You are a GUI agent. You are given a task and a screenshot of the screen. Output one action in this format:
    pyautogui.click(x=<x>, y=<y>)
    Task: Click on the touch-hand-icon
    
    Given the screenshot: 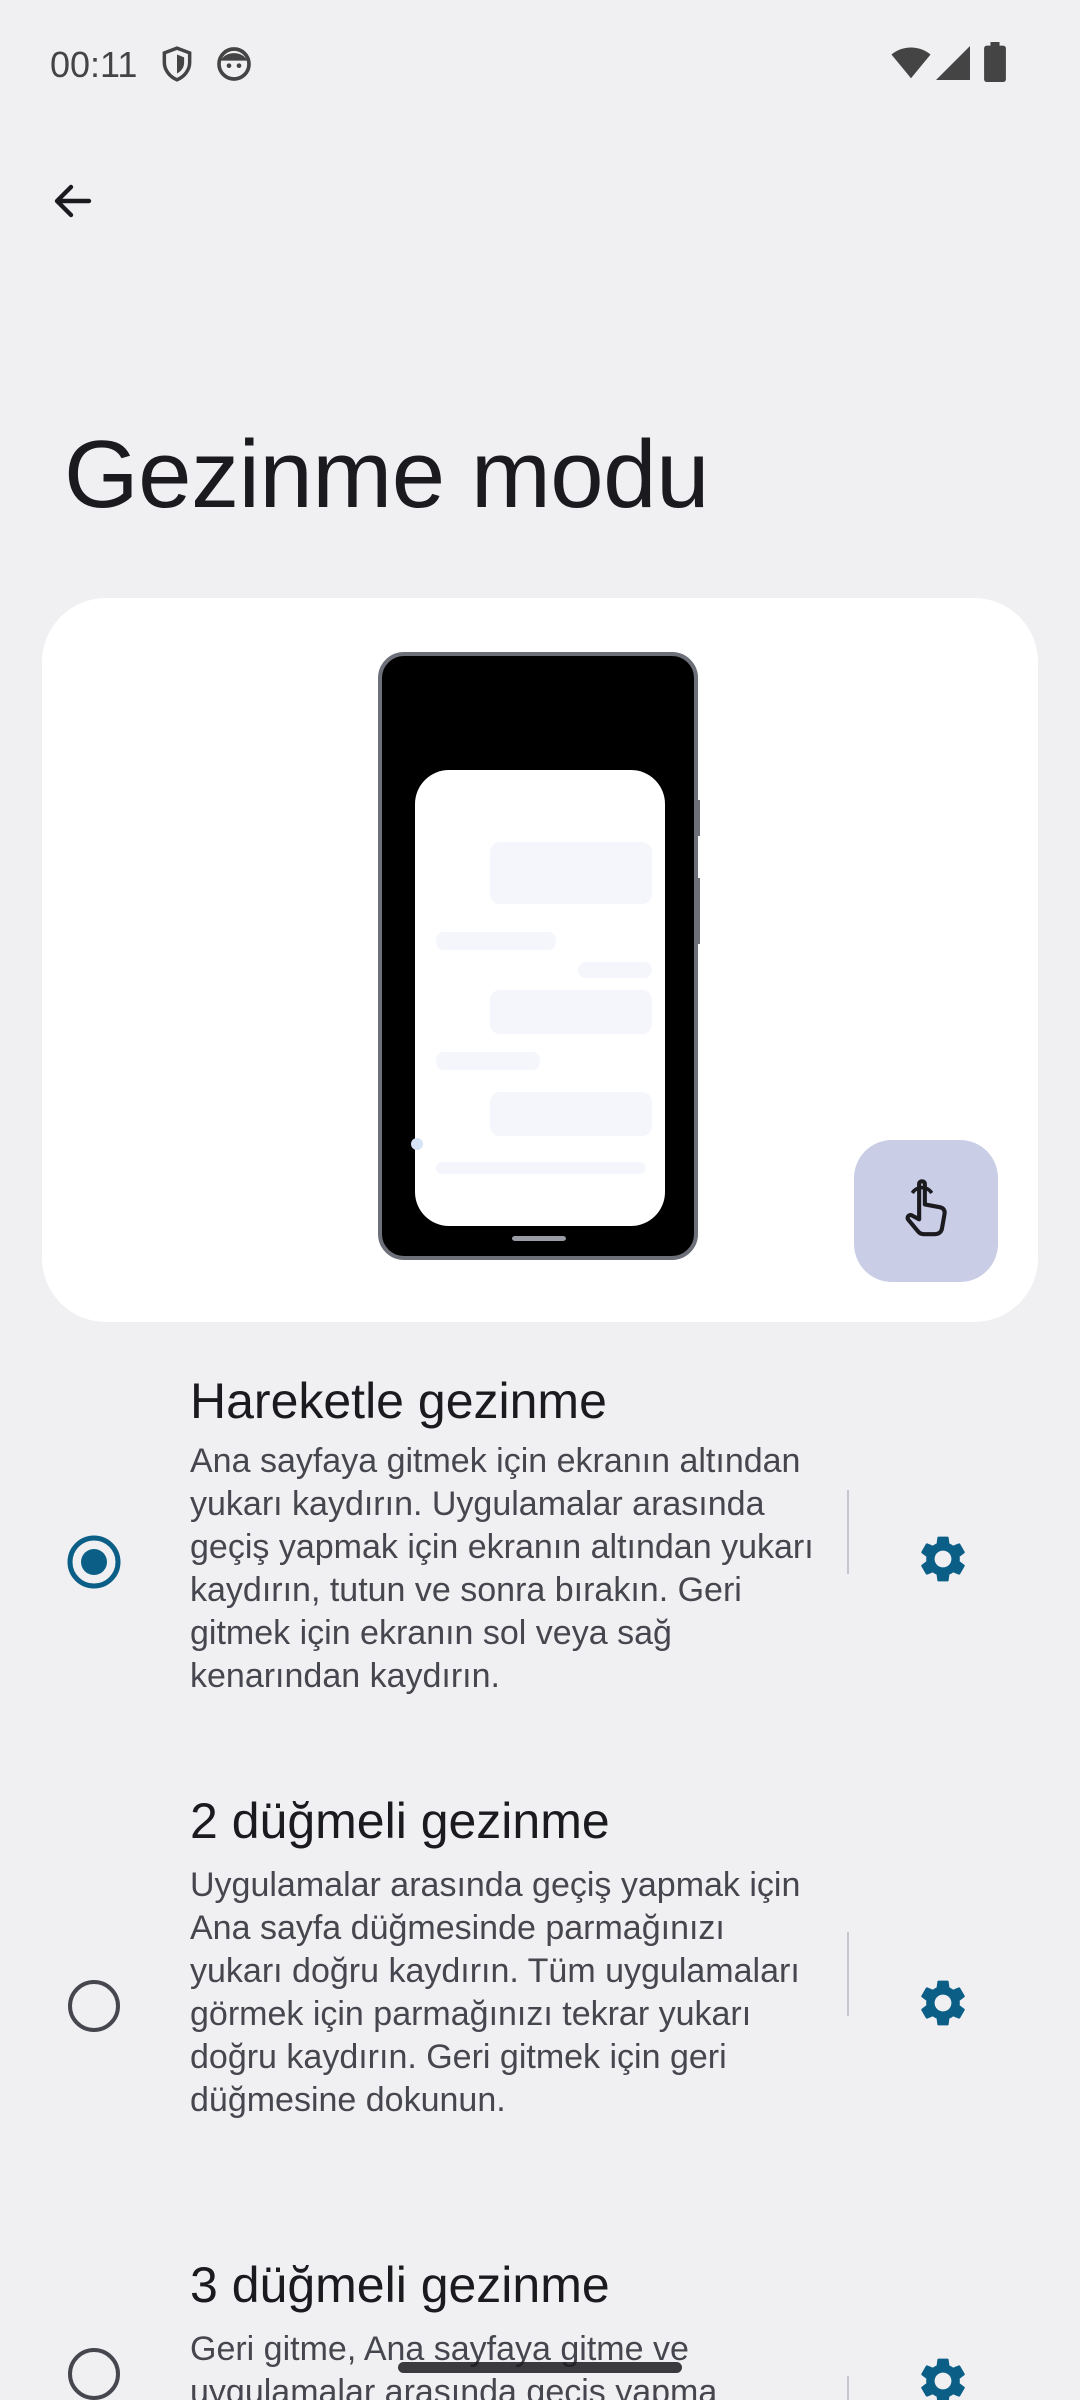 What is the action you would take?
    pyautogui.click(x=926, y=1211)
    